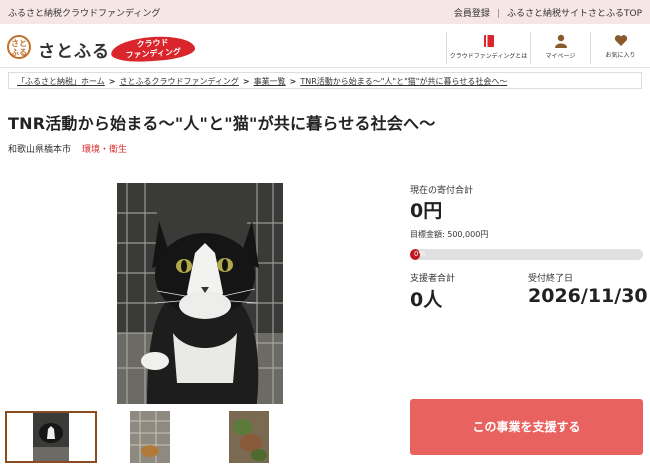 The width and height of the screenshot is (650, 470). I want to click on crowdfunding-badge: クラウド ファンディング, so click(153, 49).